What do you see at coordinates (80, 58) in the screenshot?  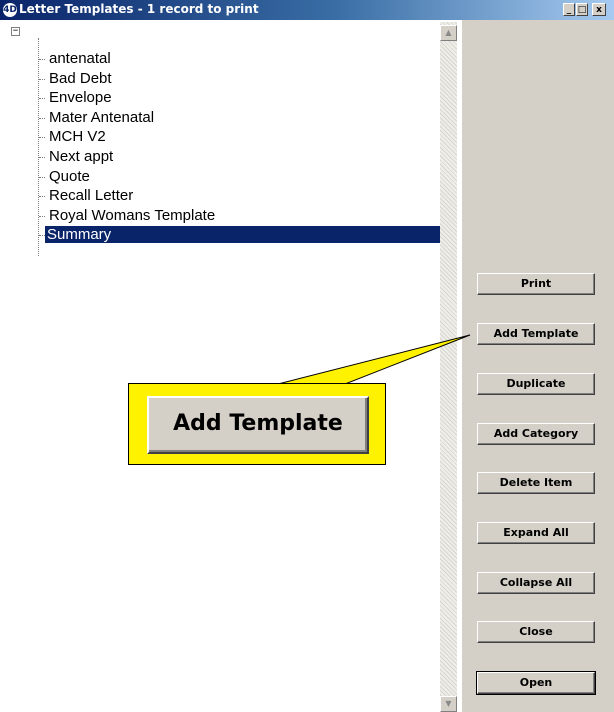 I see `tree-item-label: antenatal` at bounding box center [80, 58].